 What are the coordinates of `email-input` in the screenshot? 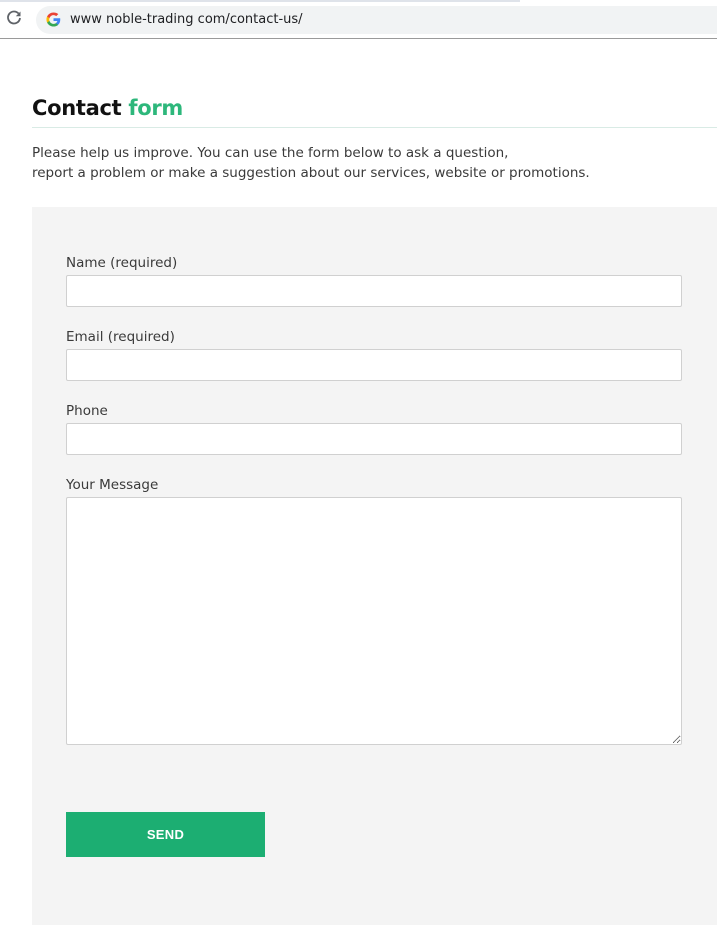 It's located at (374, 365).